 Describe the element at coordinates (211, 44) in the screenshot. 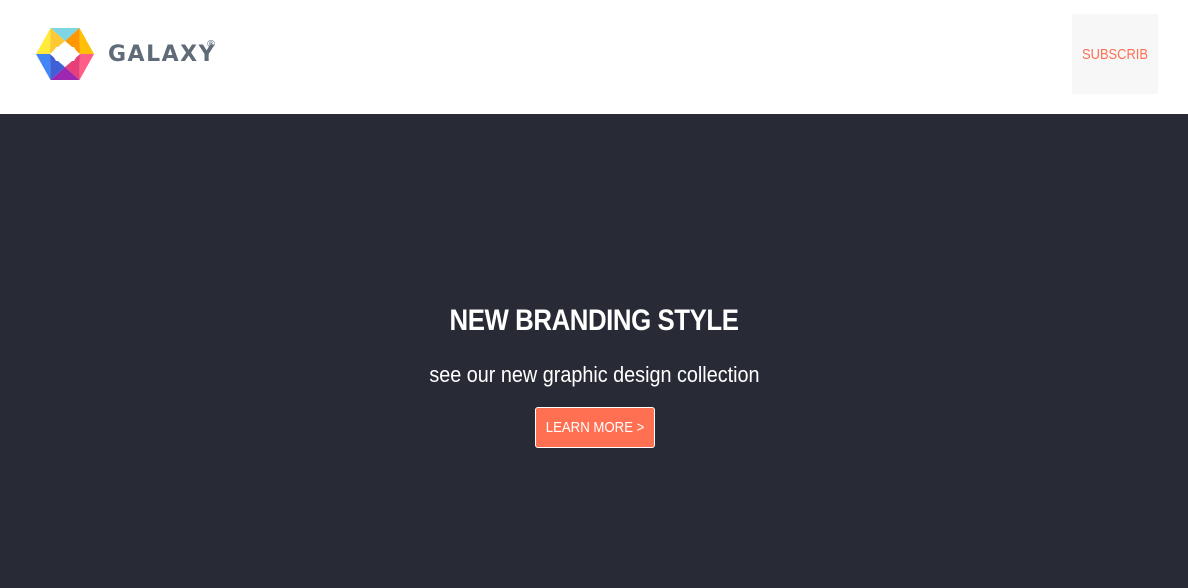

I see `registered-mark: ®` at that location.